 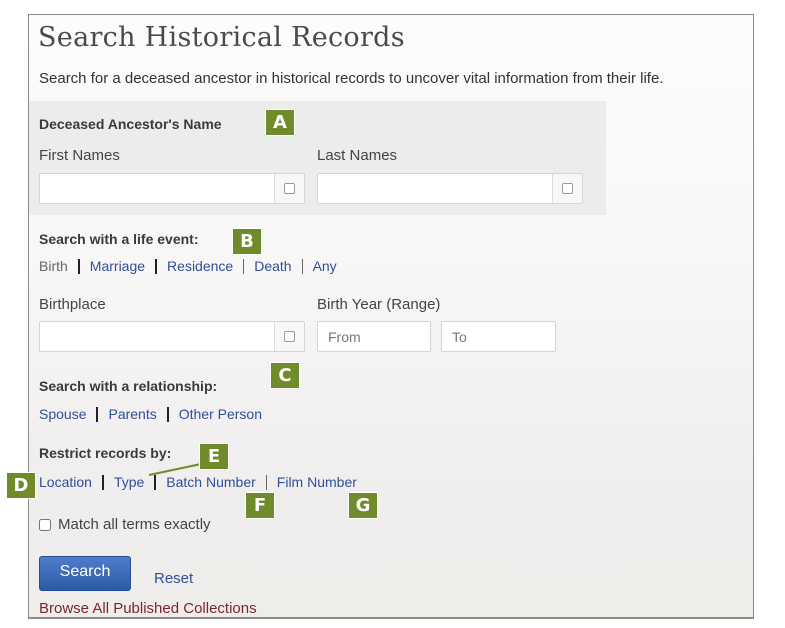 What do you see at coordinates (220, 414) in the screenshot?
I see `relationship-other-person: Other Person` at bounding box center [220, 414].